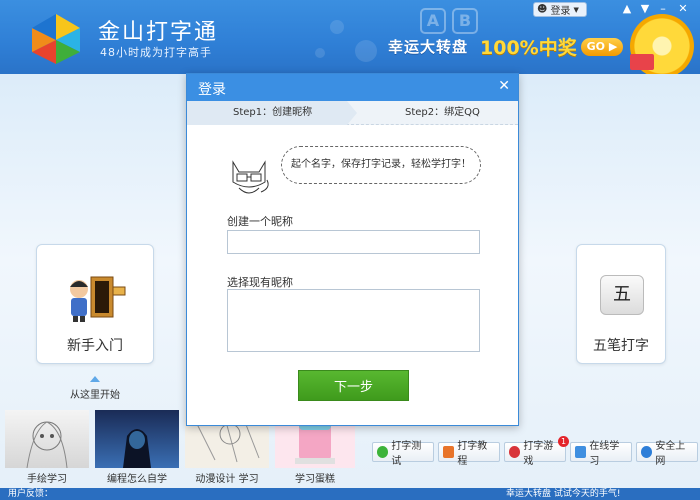 This screenshot has width=700, height=500. What do you see at coordinates (642, 62) in the screenshot?
I see `gift-icon` at bounding box center [642, 62].